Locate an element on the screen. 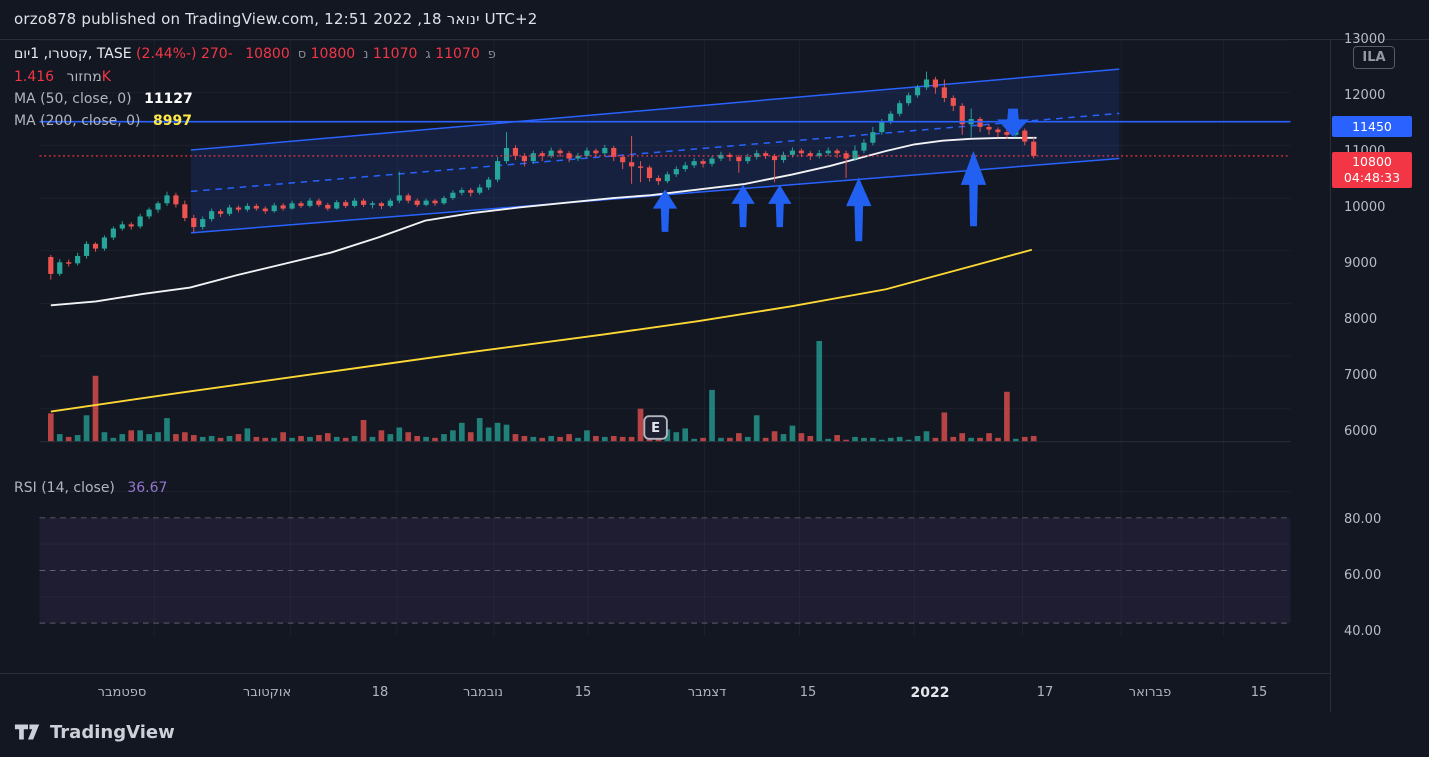 Image resolution: width=1429 pixels, height=757 pixels. volume-legend: מחזור 1.416K is located at coordinates (62, 77).